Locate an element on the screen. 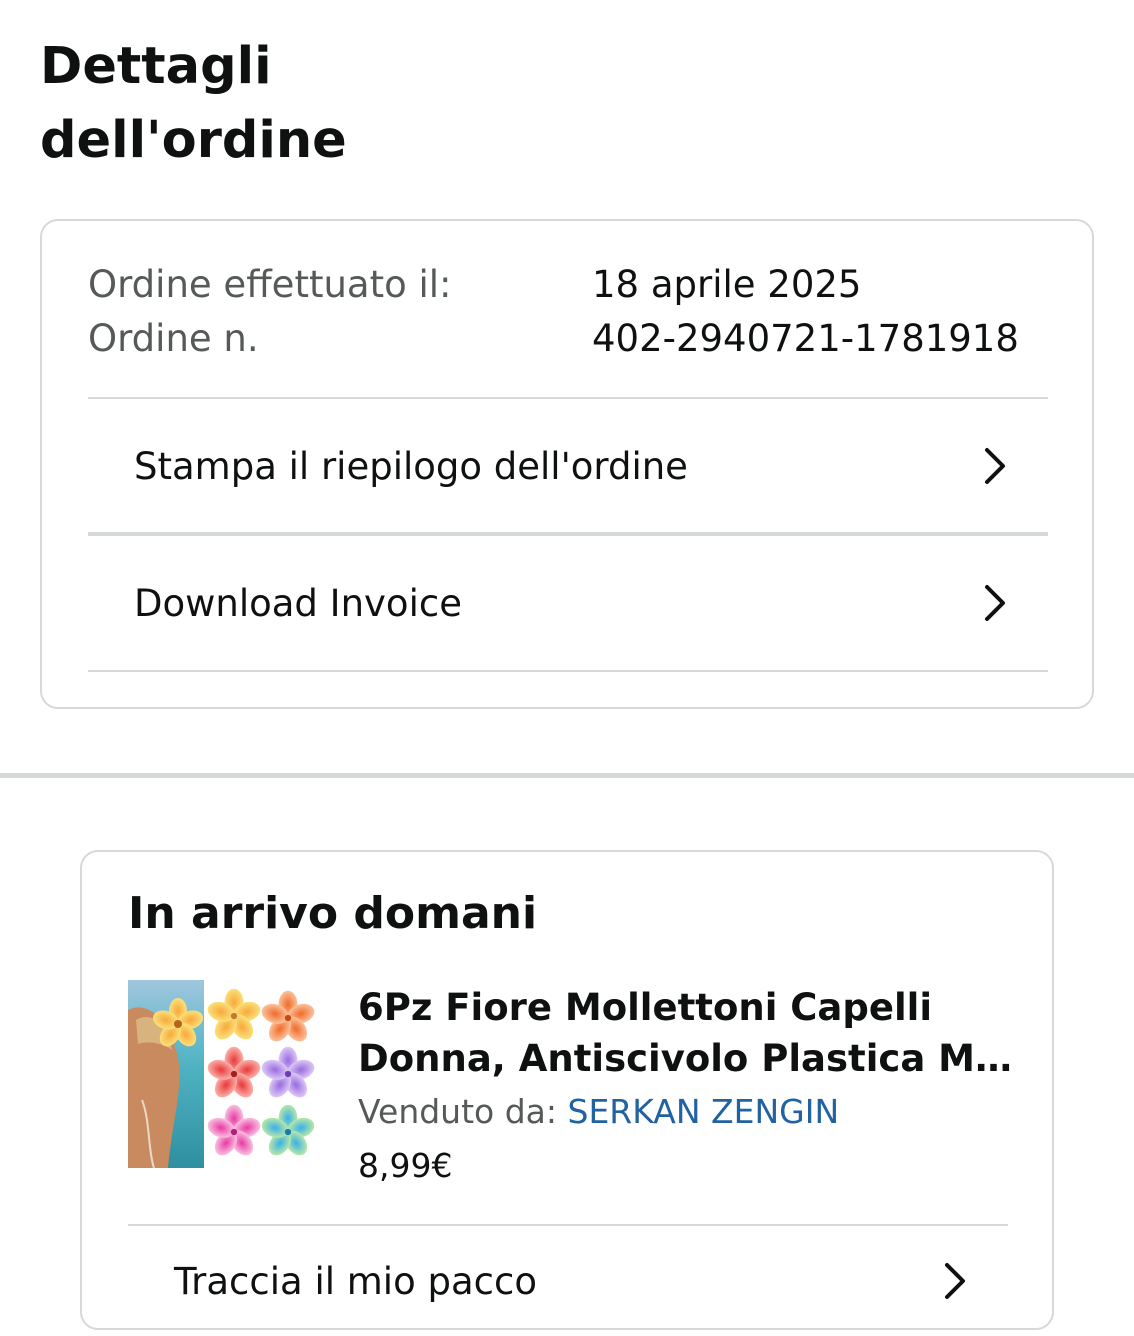 Image resolution: width=1134 pixels, height=1336 pixels. order-date-row: Ordine effettuato il: 18 aprile 2025 is located at coordinates (563, 284).